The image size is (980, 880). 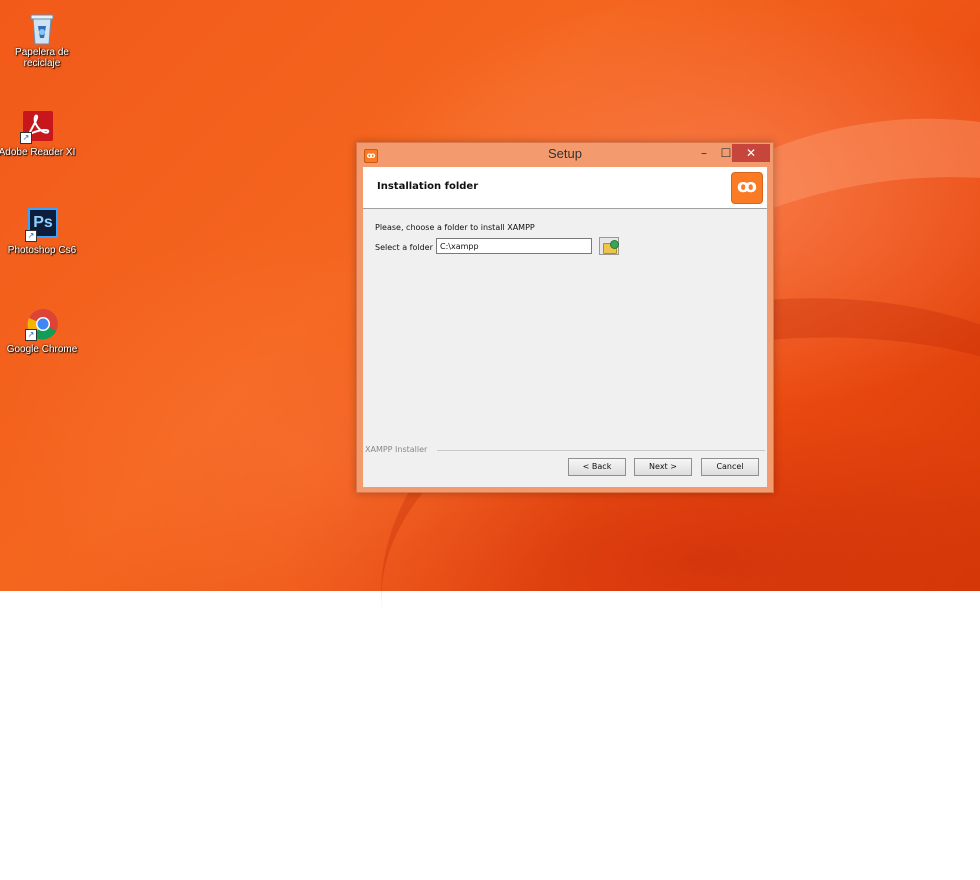 I want to click on xampp-logo-icon: ꝏ, so click(x=747, y=188).